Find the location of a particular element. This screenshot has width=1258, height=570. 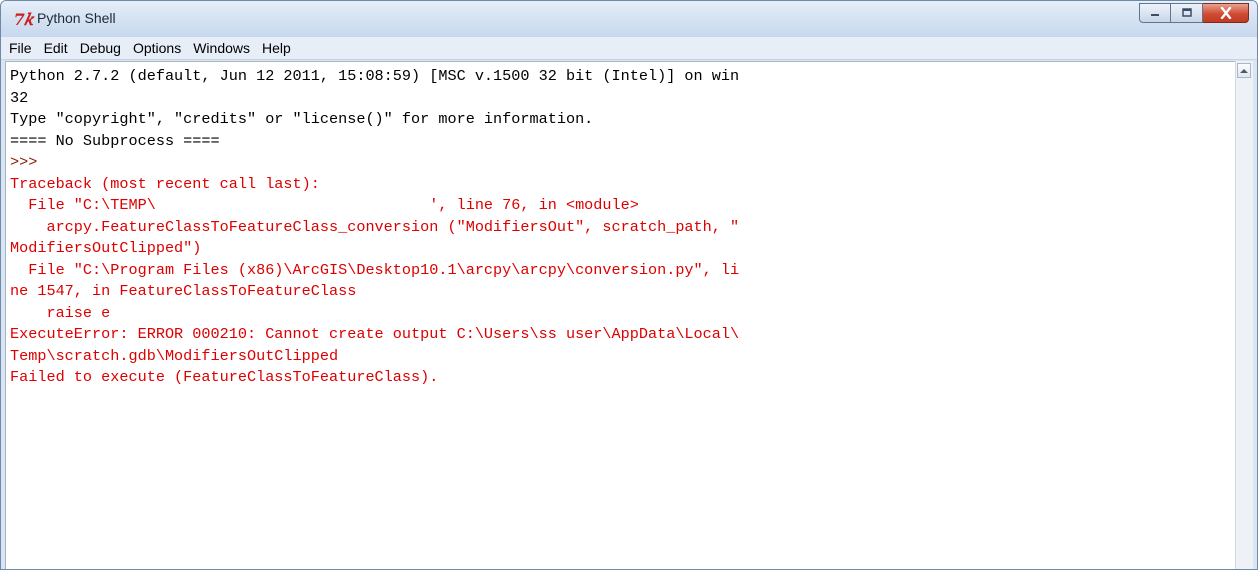

window-controls is located at coordinates (1194, 13).